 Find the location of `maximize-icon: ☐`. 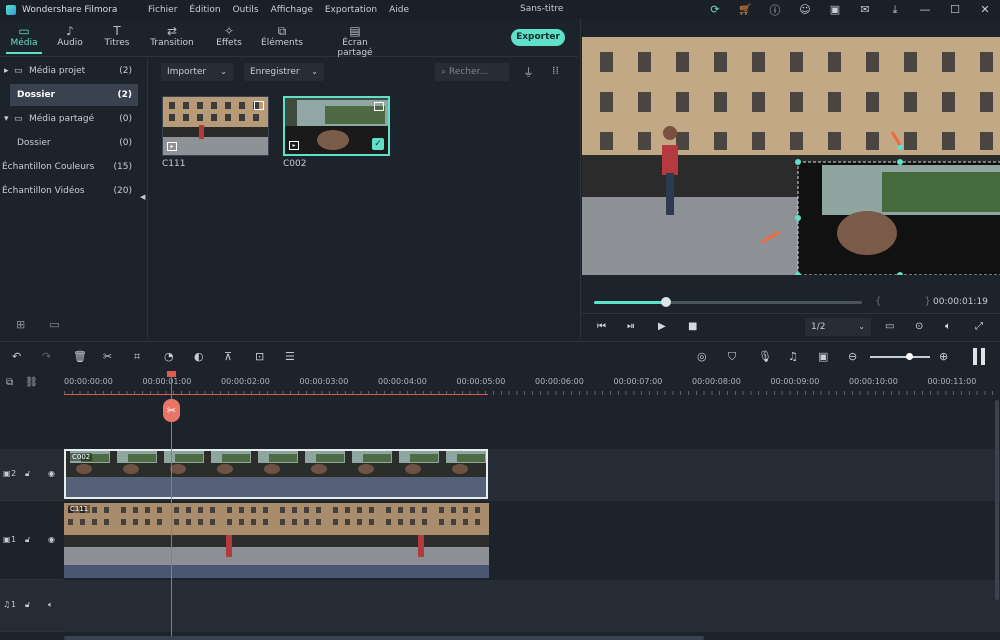

maximize-icon: ☐ is located at coordinates (955, 9).